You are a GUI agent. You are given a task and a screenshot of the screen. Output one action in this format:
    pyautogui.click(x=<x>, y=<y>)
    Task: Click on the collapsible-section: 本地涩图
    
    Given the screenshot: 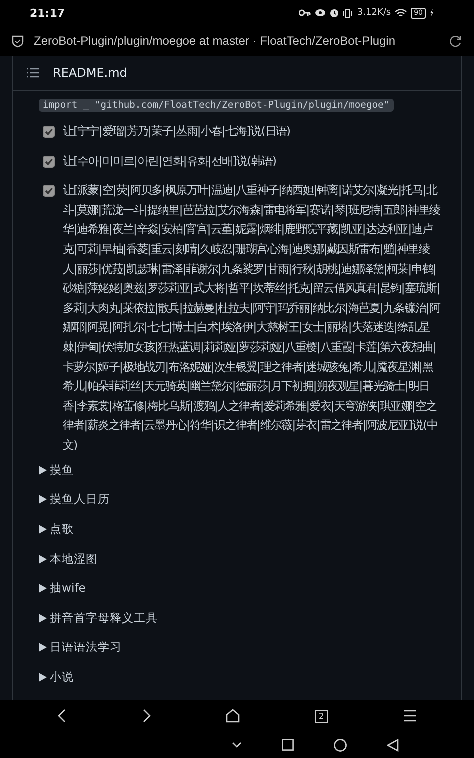 What is the action you would take?
    pyautogui.click(x=67, y=559)
    